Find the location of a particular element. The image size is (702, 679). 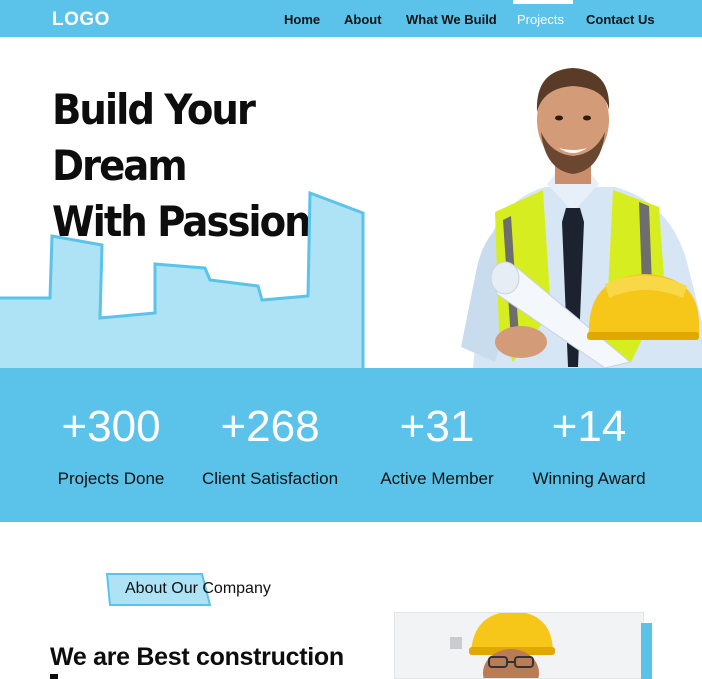

stat-label: Client Satisfaction is located at coordinates (270, 478).